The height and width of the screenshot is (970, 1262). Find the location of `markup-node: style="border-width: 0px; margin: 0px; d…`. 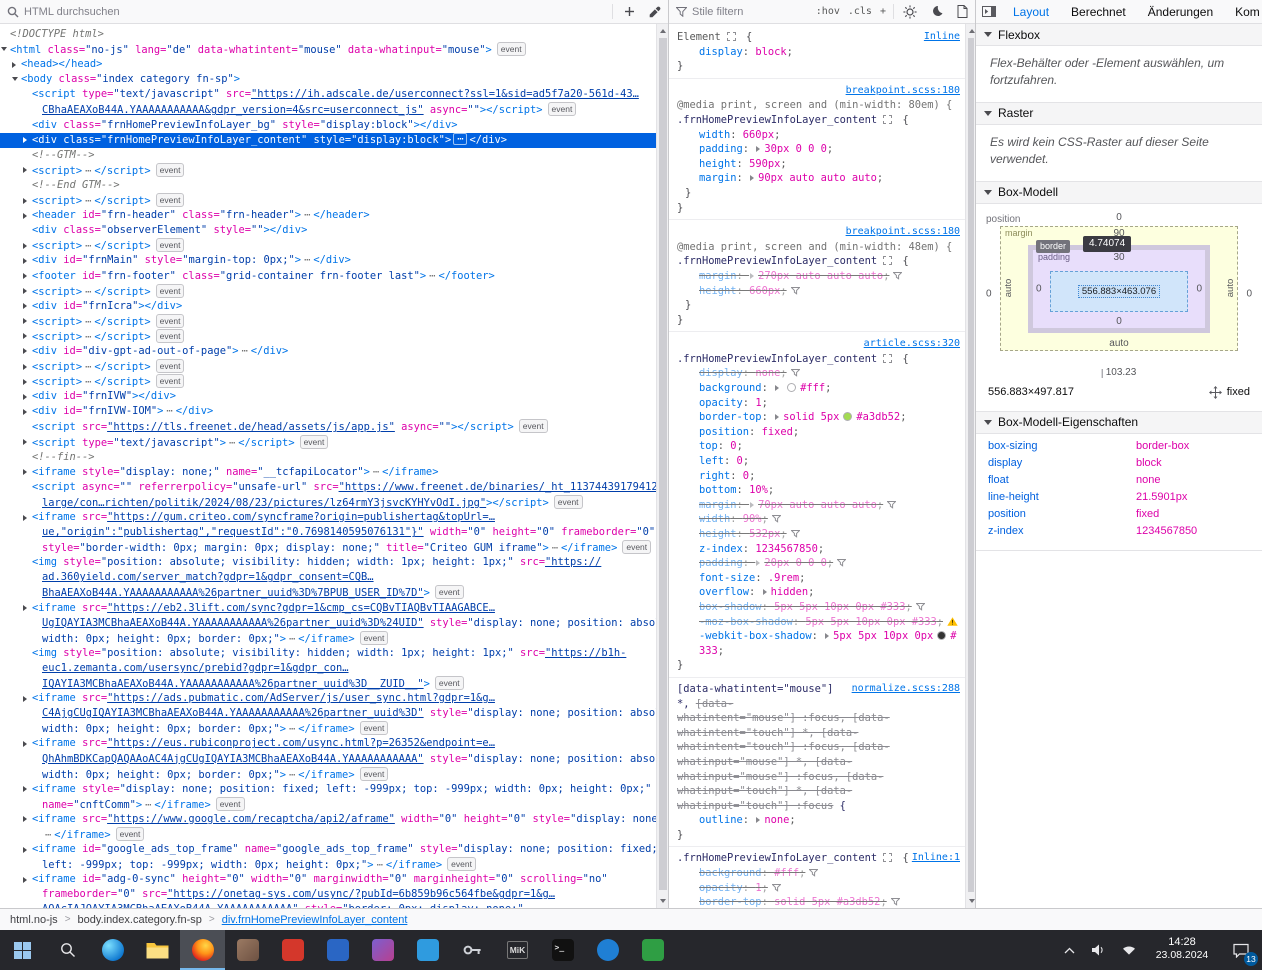

markup-node: style="border-width: 0px; margin: 0px; d… is located at coordinates (328, 547).